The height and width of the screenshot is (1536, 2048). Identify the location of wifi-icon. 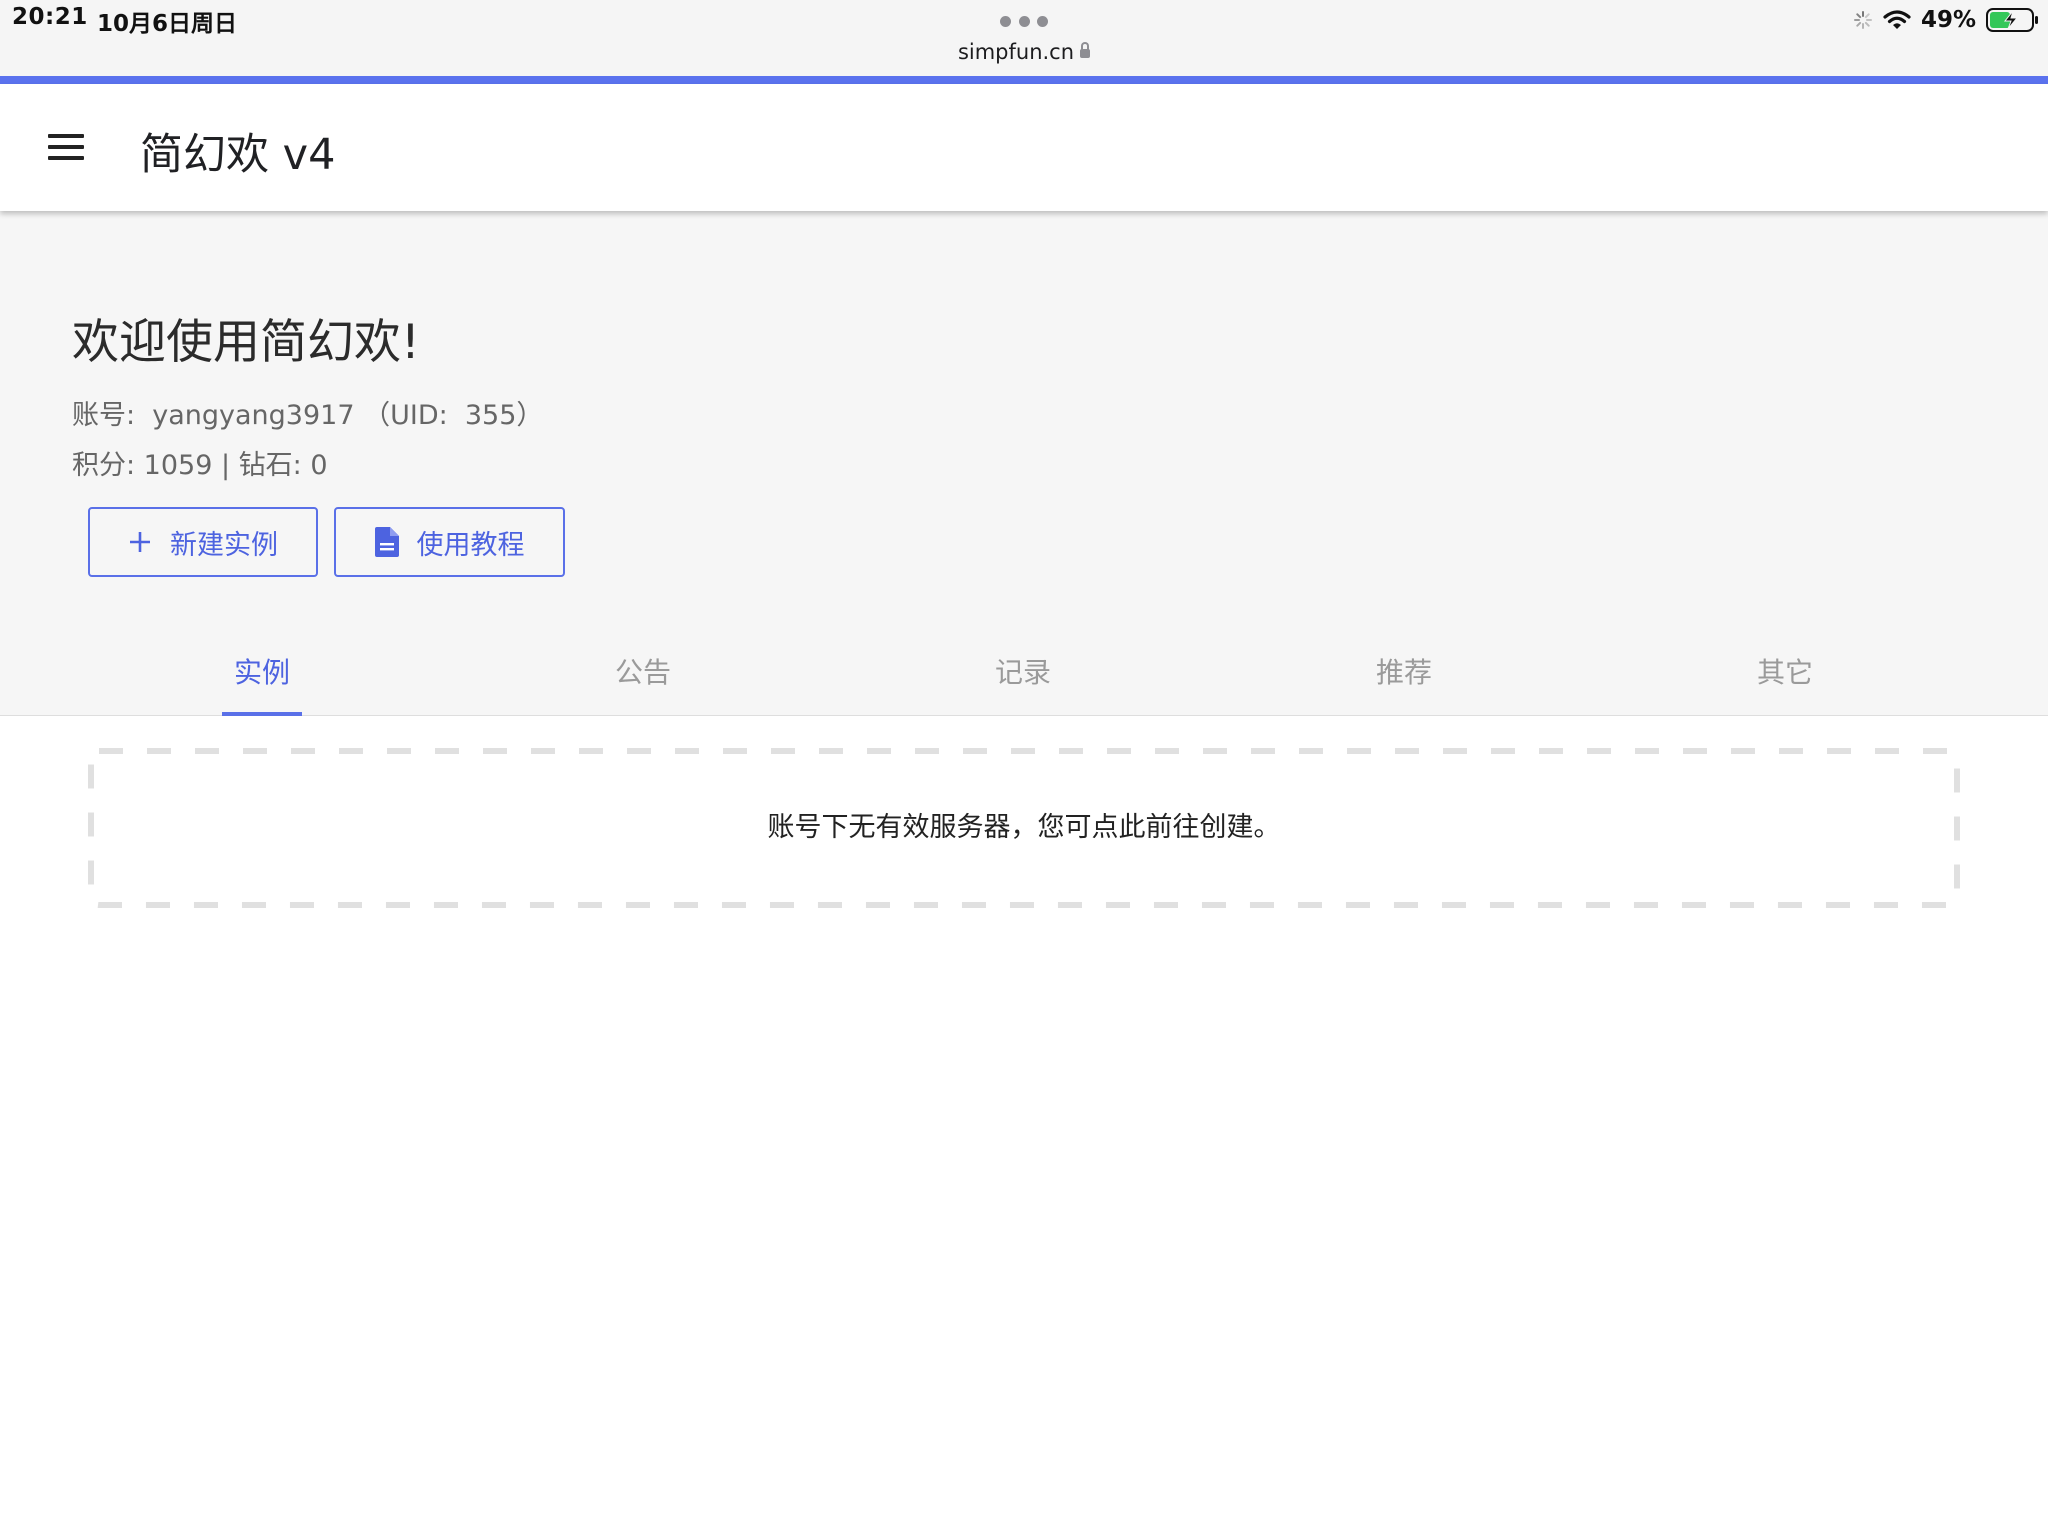
(1897, 19).